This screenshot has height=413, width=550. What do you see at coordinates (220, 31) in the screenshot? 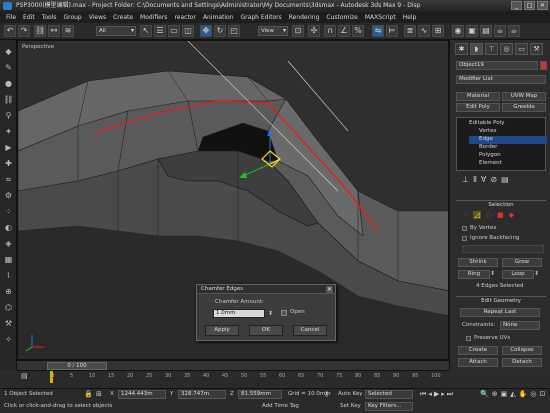
I see `select-rotate-icon: ↻` at bounding box center [220, 31].